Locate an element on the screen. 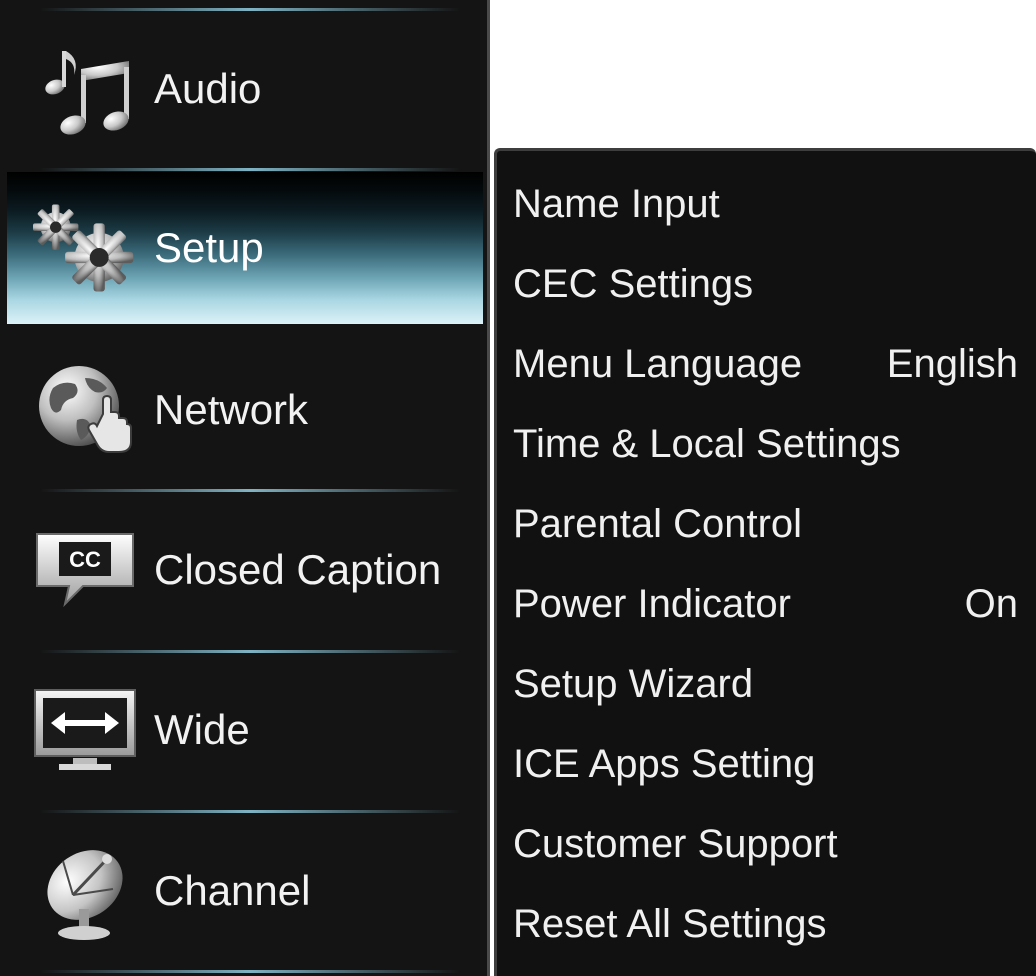 The height and width of the screenshot is (976, 1036). menu-item-label: Audio is located at coordinates (208, 88).